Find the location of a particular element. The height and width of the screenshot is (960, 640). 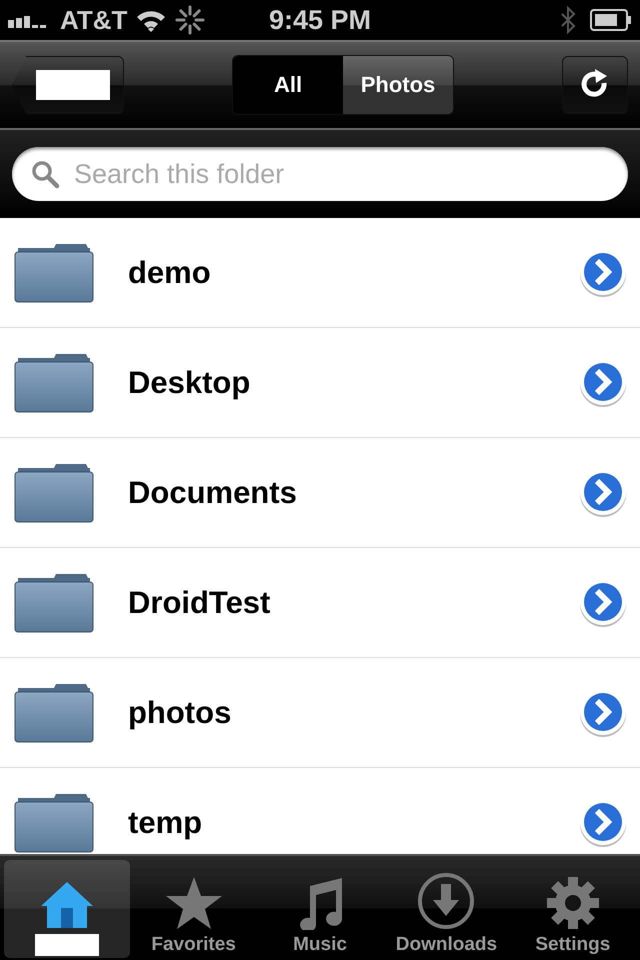

carrier-name: AT&T is located at coordinates (94, 20).